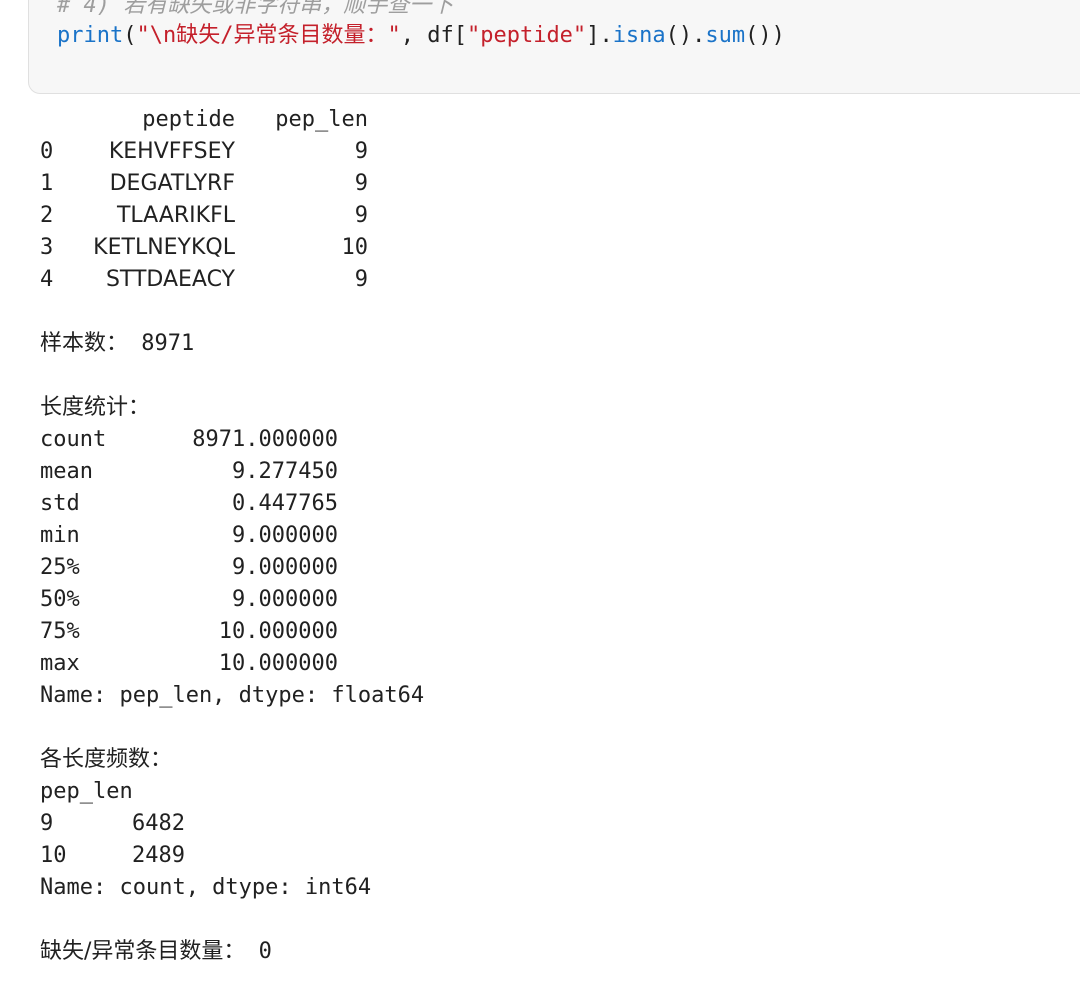  Describe the element at coordinates (265, 439) in the screenshot. I see `stat-value: 8971.000000` at that location.